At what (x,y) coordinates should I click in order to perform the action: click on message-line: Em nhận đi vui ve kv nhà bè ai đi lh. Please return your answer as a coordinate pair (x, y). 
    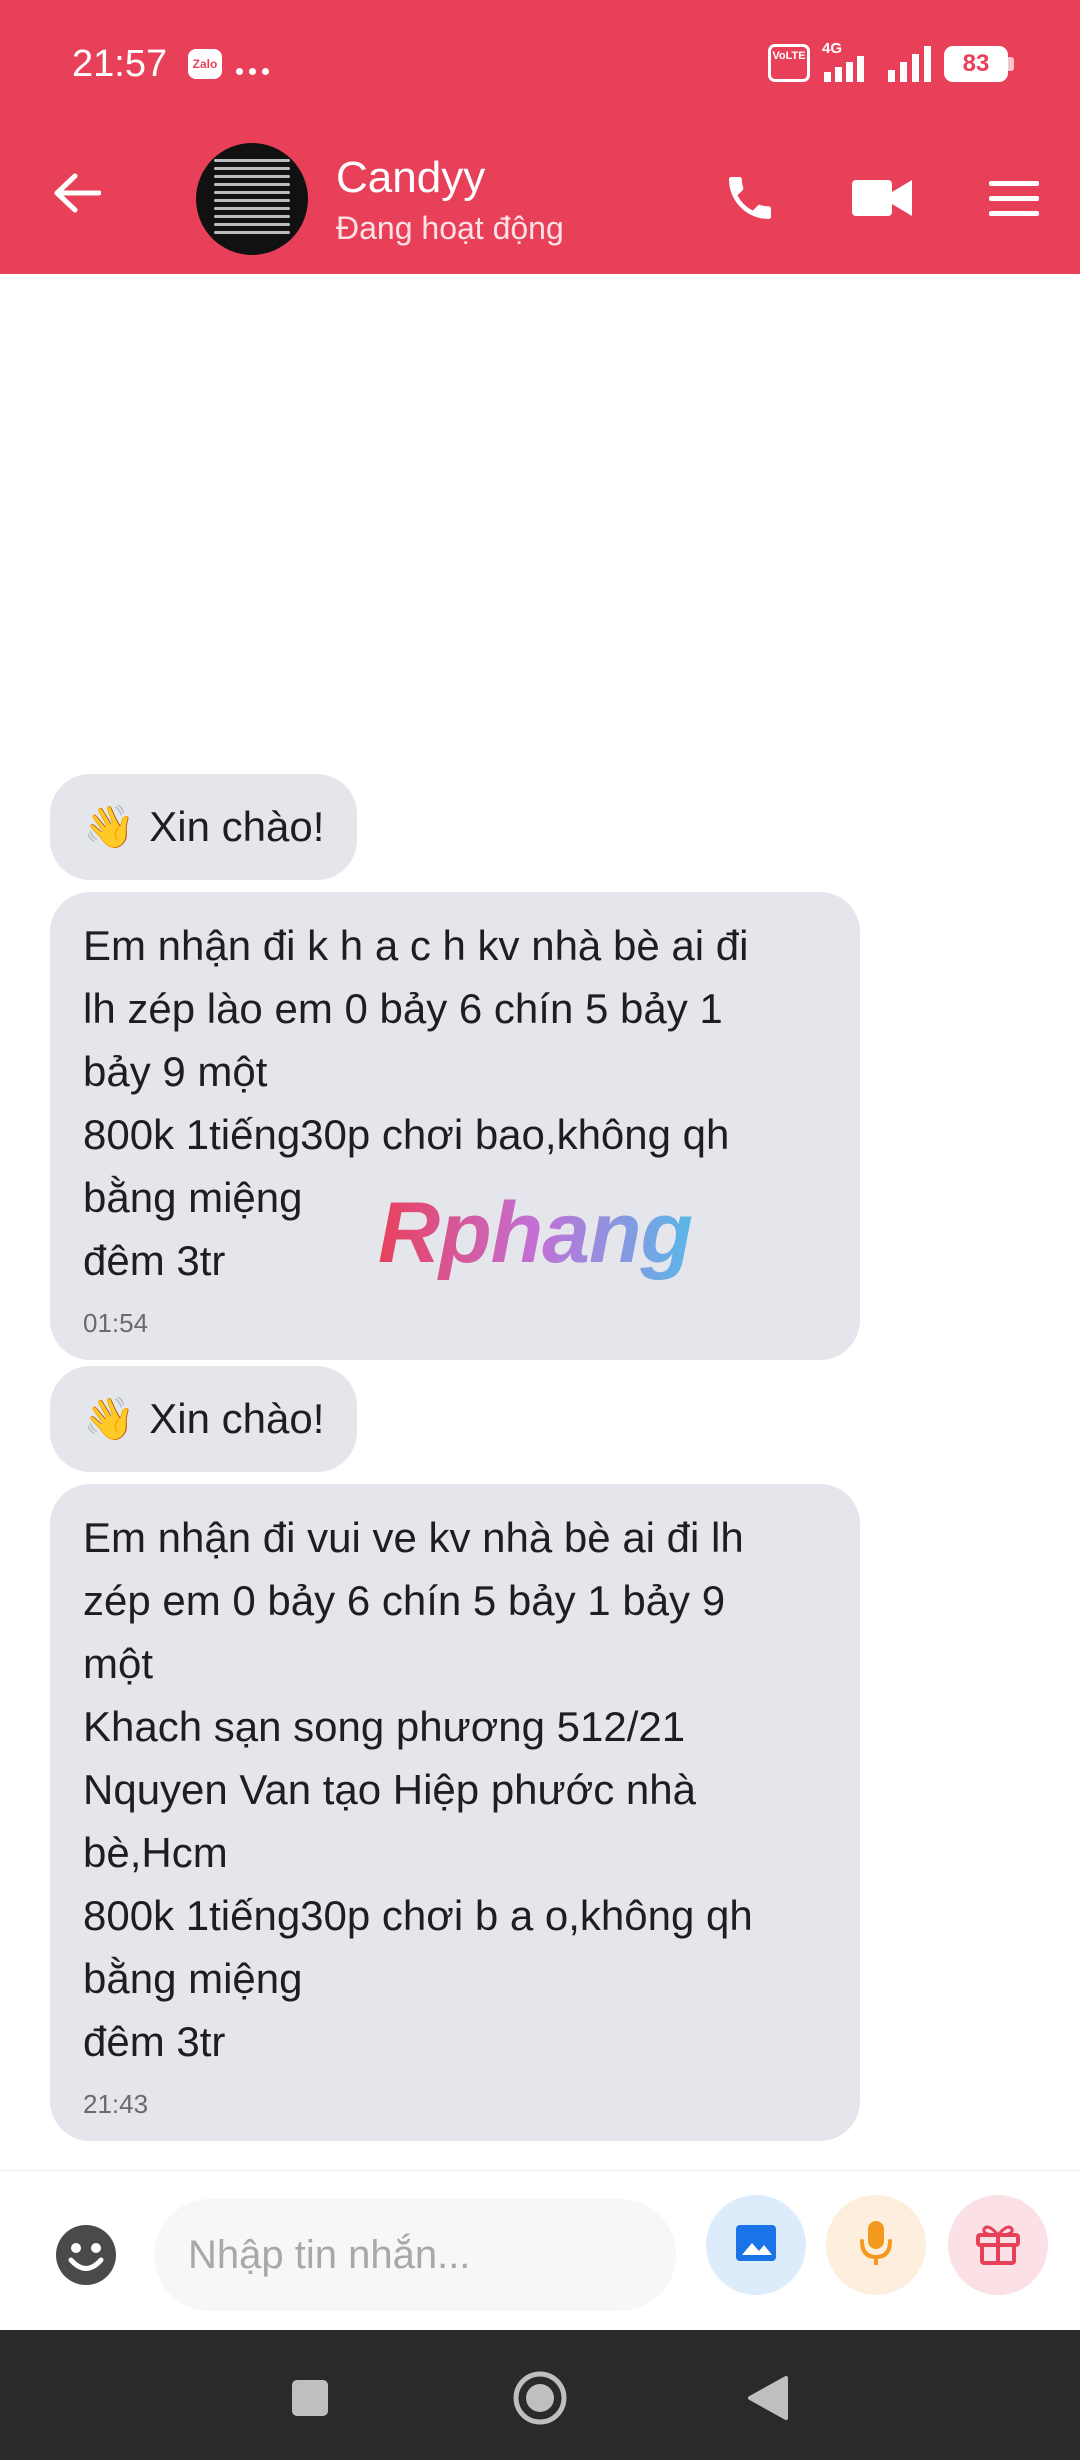
    Looking at the image, I should click on (413, 1537).